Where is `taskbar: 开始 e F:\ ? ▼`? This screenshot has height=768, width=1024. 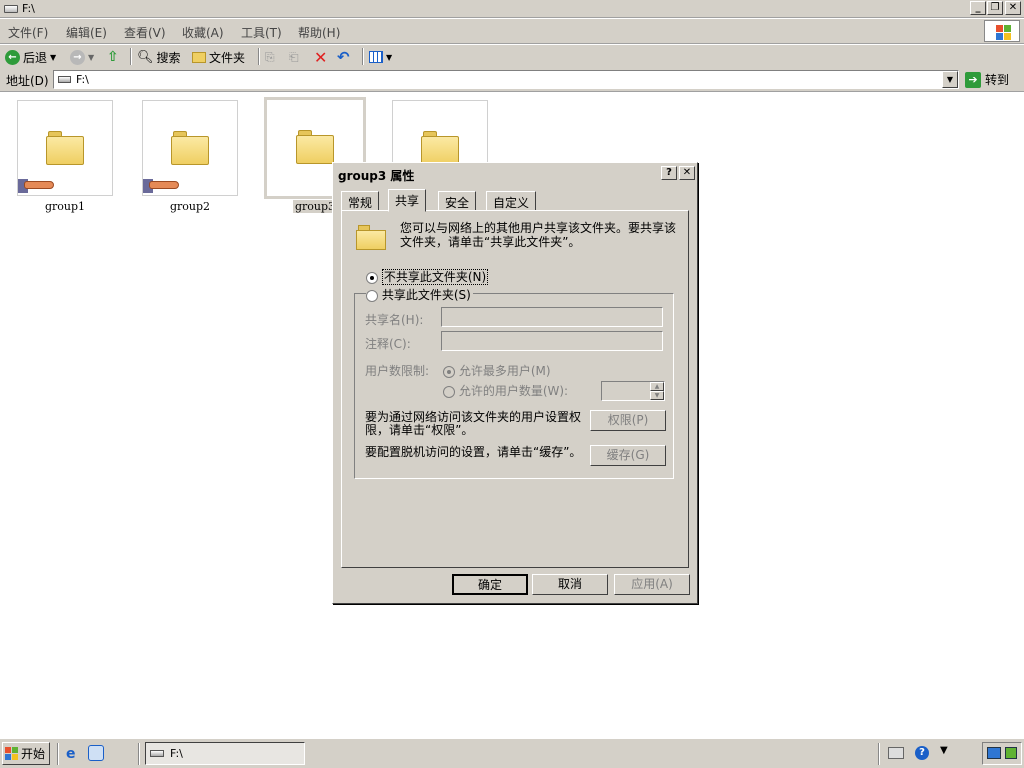 taskbar: 开始 e F:\ ? ▼ is located at coordinates (512, 753).